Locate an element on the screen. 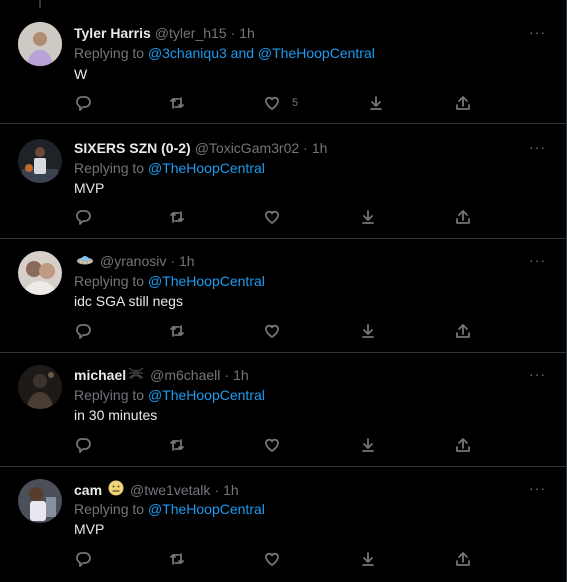 The image size is (567, 582). user-handle: @m6chaell is located at coordinates (185, 375).